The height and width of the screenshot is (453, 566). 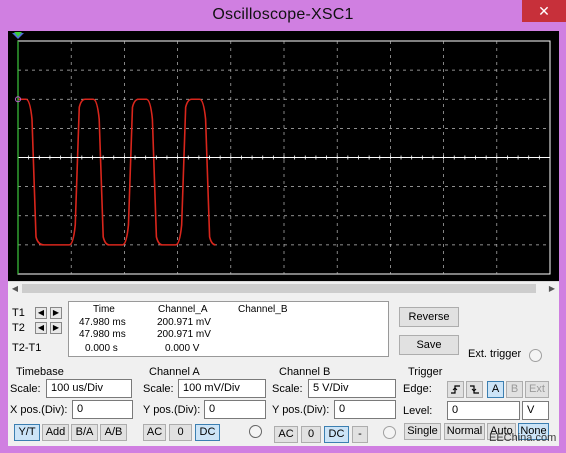 I want to click on header-time: Time, so click(x=104, y=309).